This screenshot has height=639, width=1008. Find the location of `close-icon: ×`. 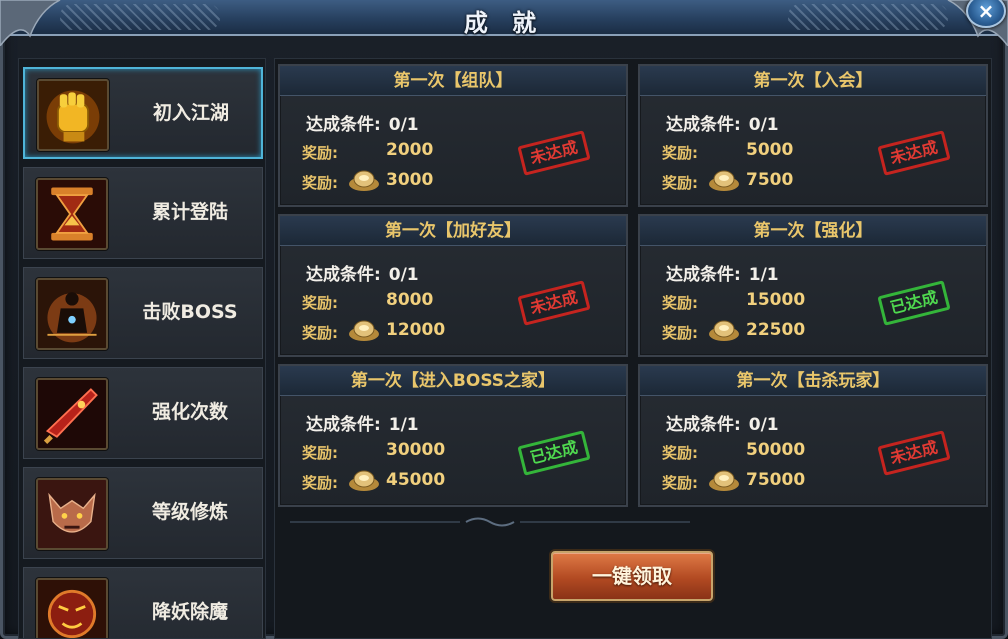

close-icon: × is located at coordinates (986, 11).